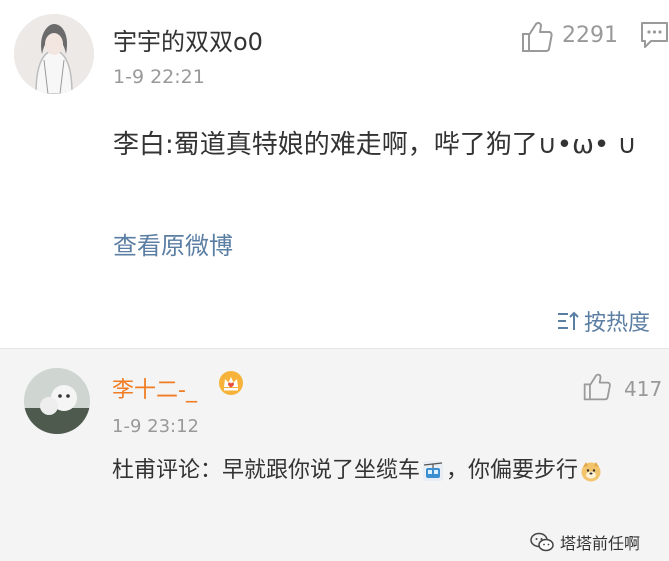 The height and width of the screenshot is (561, 669). Describe the element at coordinates (512, 470) in the screenshot. I see `reply-text-part2: ，你偏要步行` at that location.